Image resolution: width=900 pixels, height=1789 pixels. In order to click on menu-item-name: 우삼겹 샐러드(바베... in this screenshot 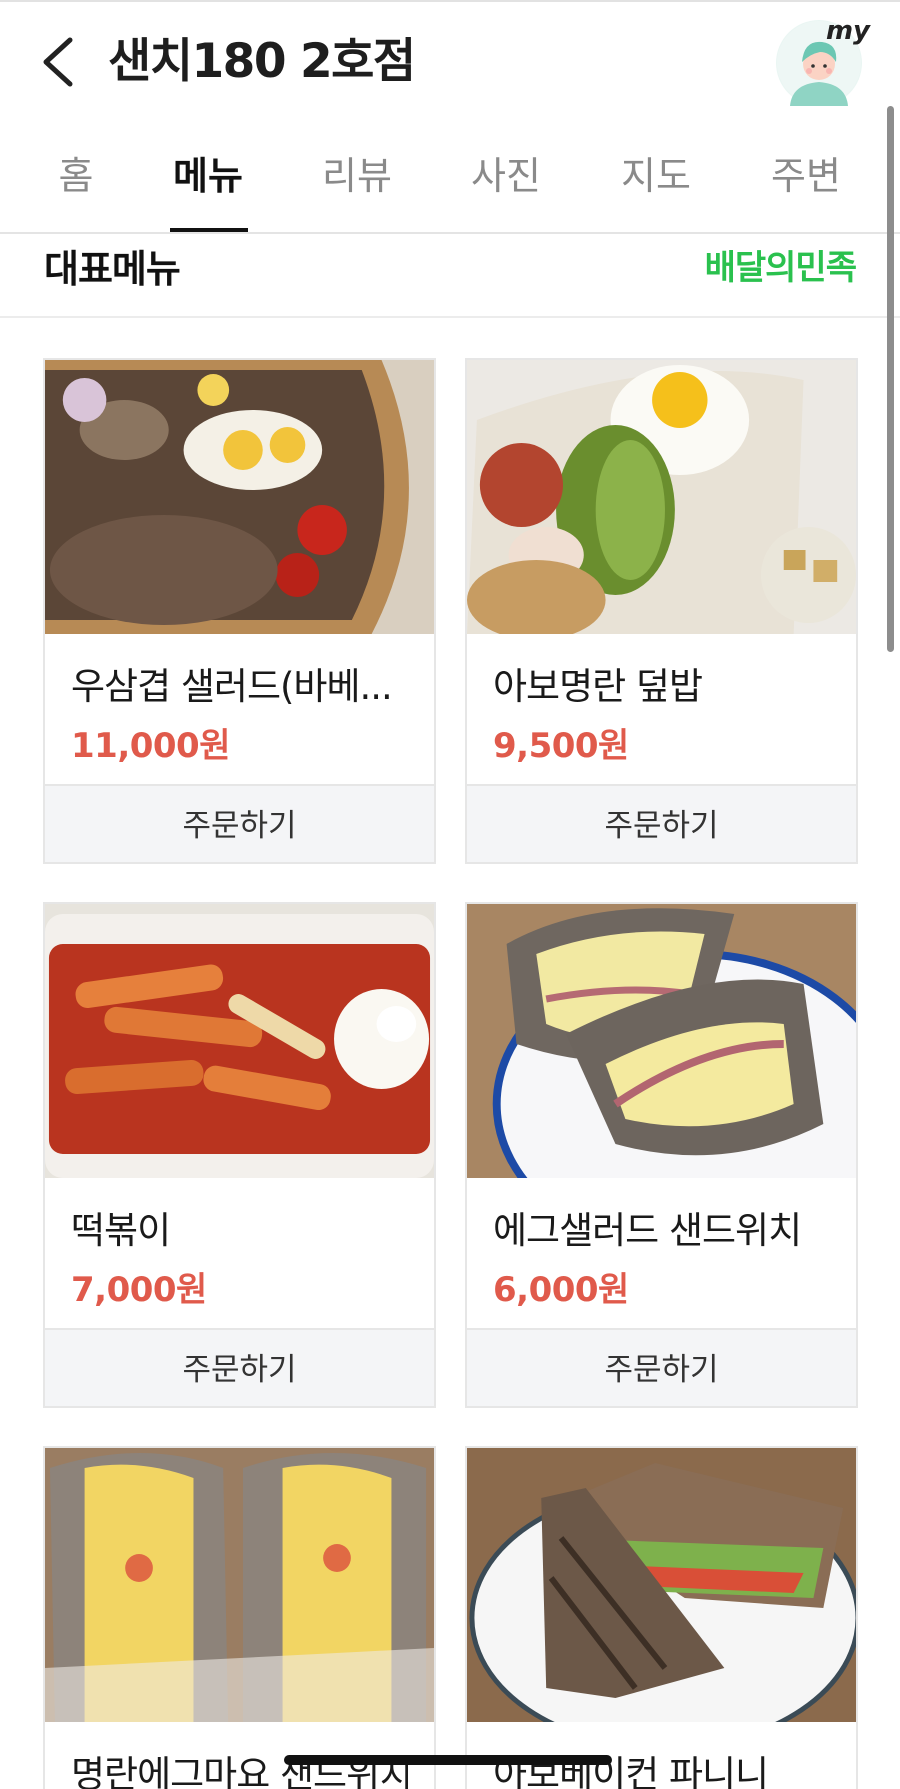, I will do `click(232, 686)`.